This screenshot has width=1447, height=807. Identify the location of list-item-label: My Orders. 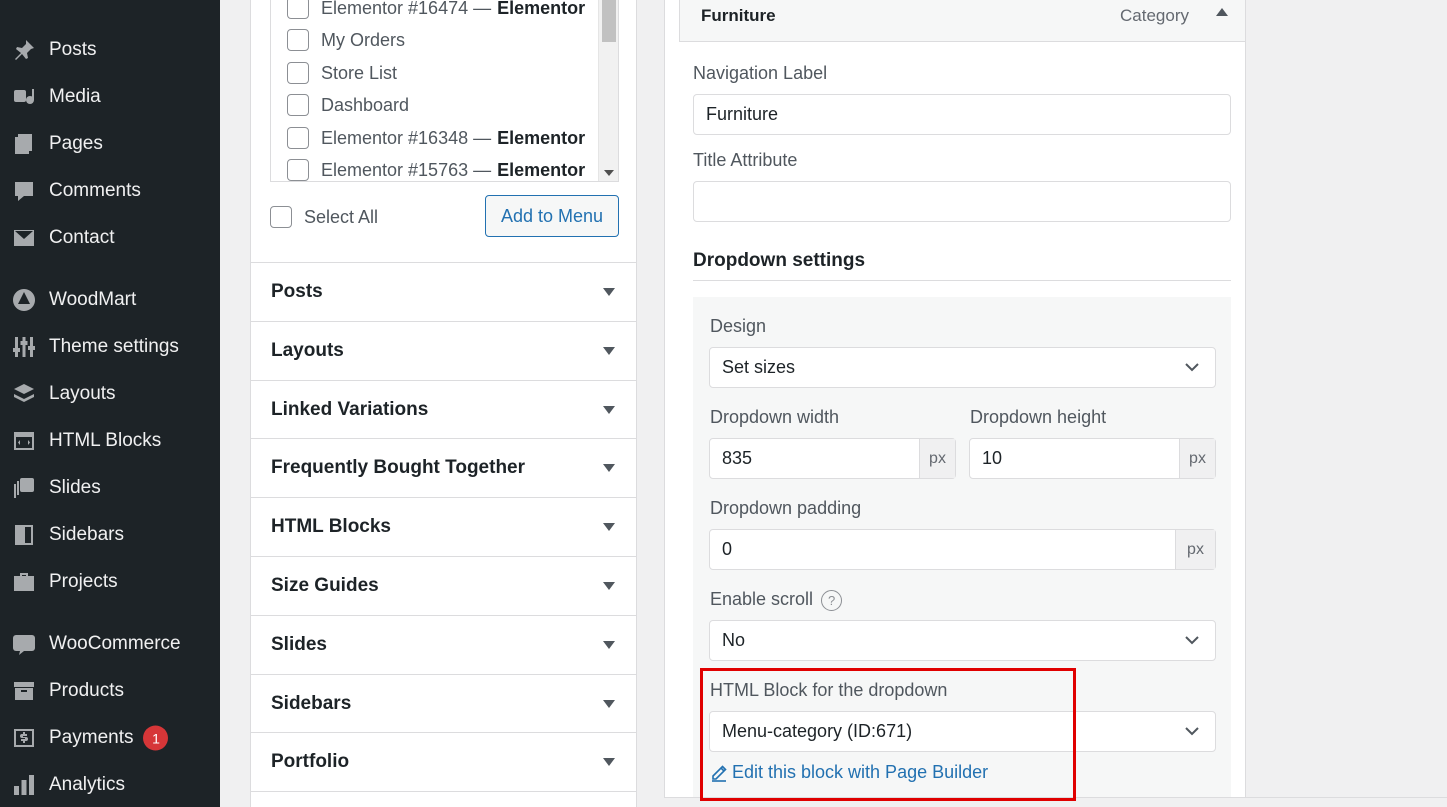
(363, 39).